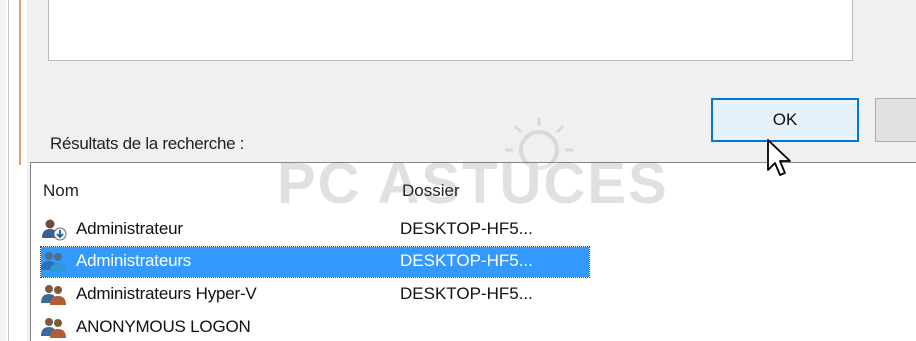 The height and width of the screenshot is (341, 916). Describe the element at coordinates (8, 170) in the screenshot. I see `window-border` at that location.